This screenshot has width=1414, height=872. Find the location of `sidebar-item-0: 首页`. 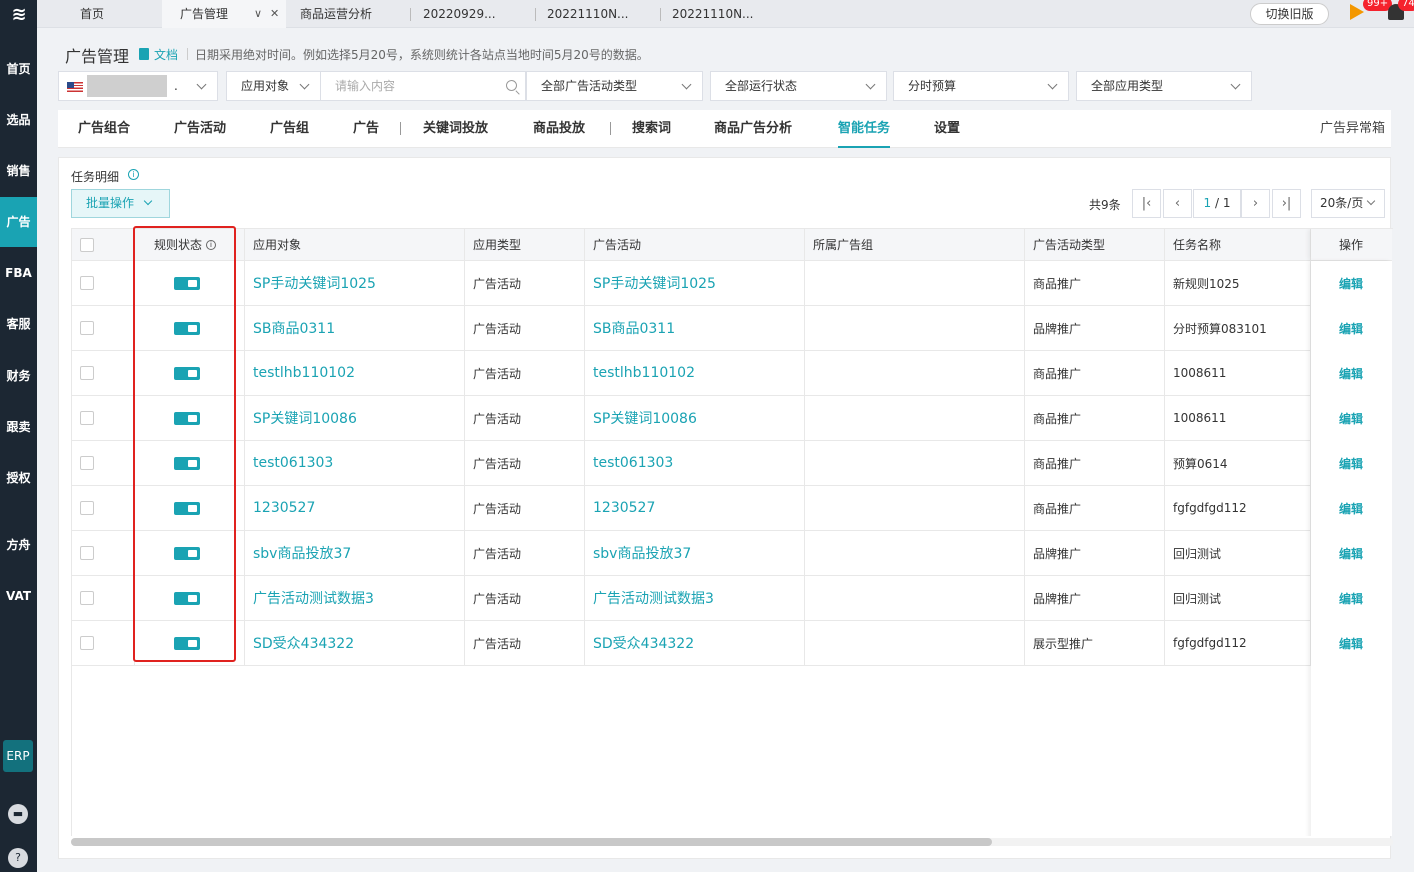

sidebar-item-0: 首页 is located at coordinates (18, 69).